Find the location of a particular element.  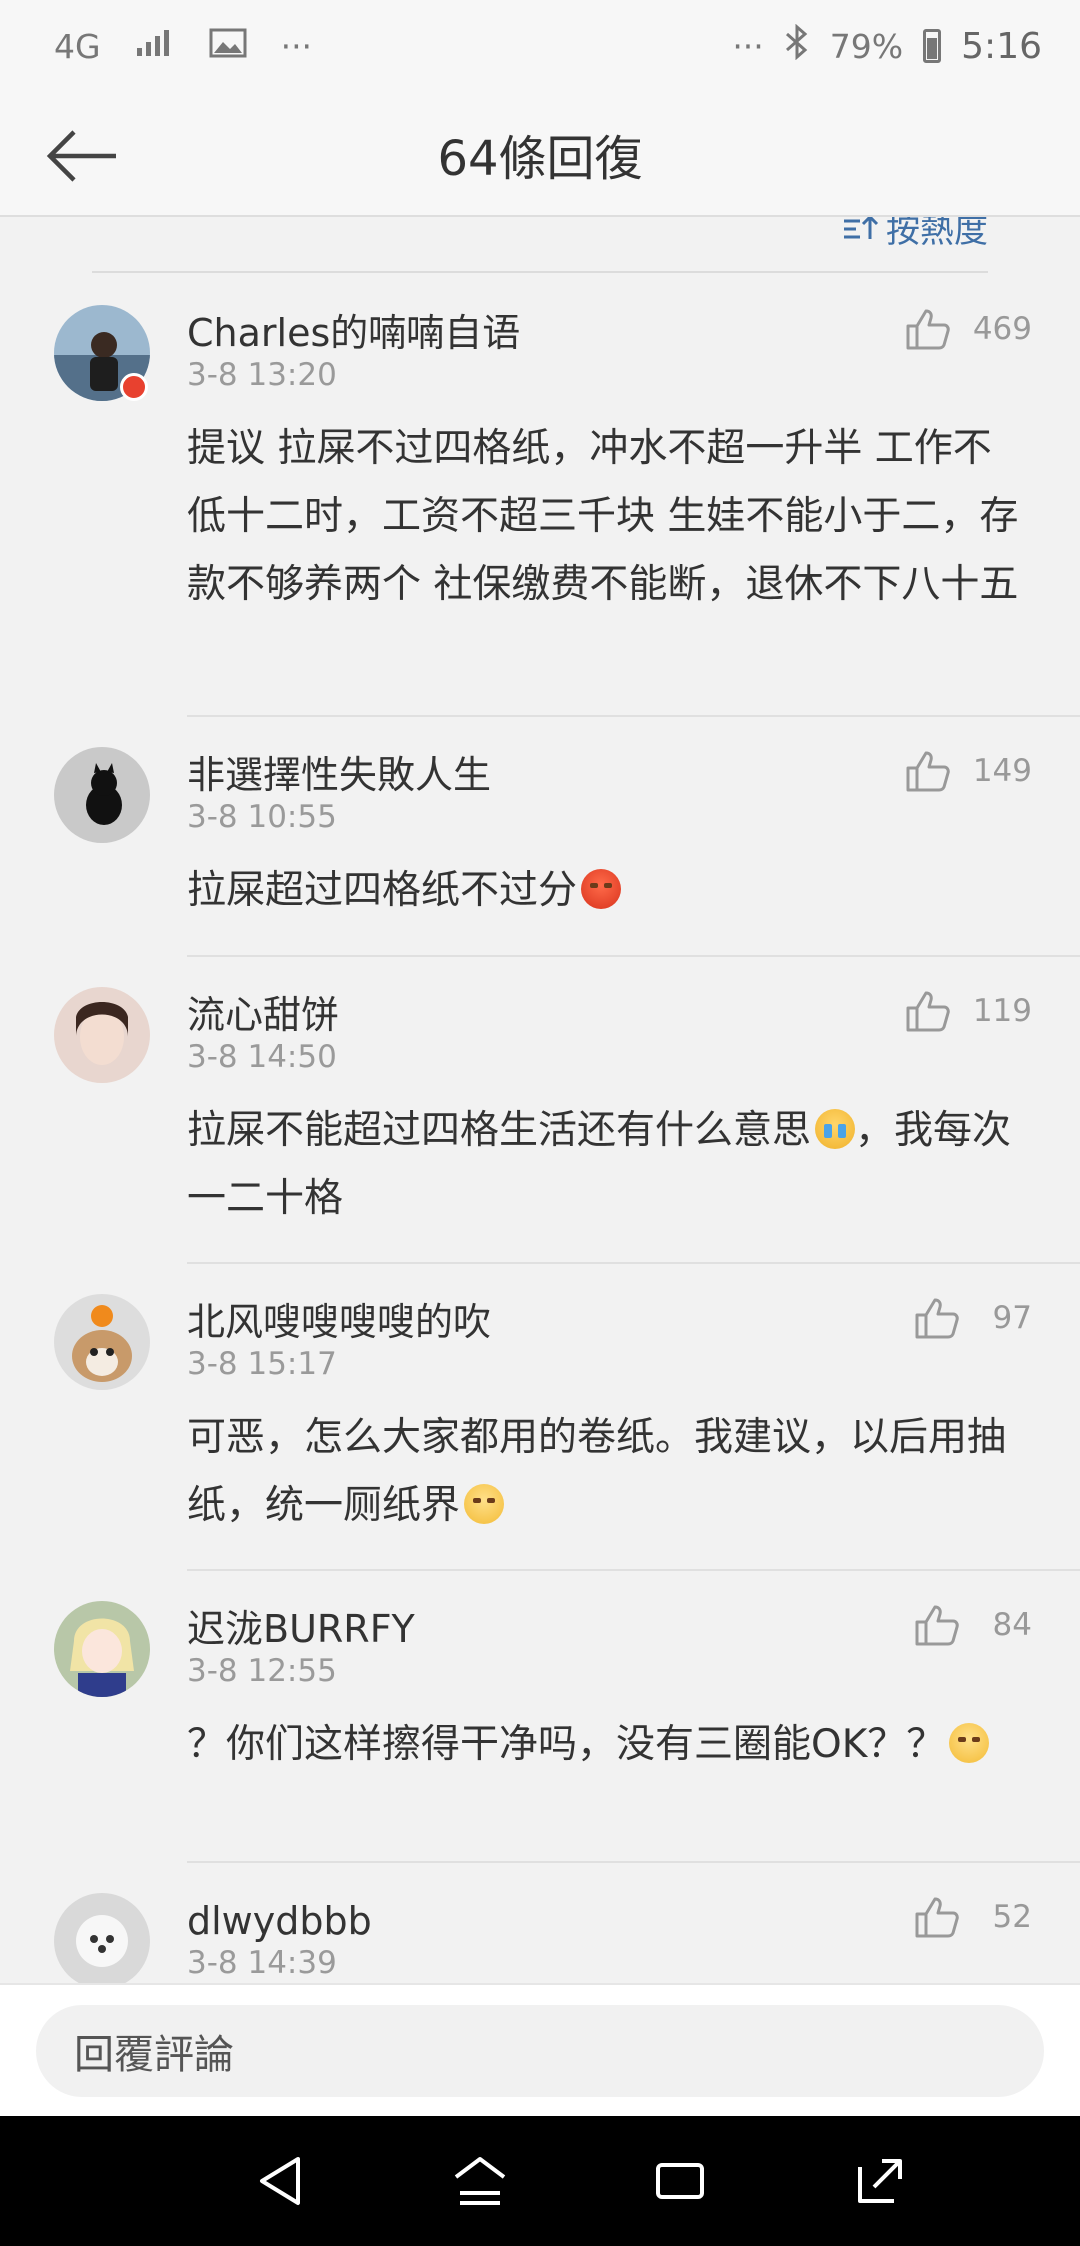

like-button: 149 is located at coordinates (968, 771).